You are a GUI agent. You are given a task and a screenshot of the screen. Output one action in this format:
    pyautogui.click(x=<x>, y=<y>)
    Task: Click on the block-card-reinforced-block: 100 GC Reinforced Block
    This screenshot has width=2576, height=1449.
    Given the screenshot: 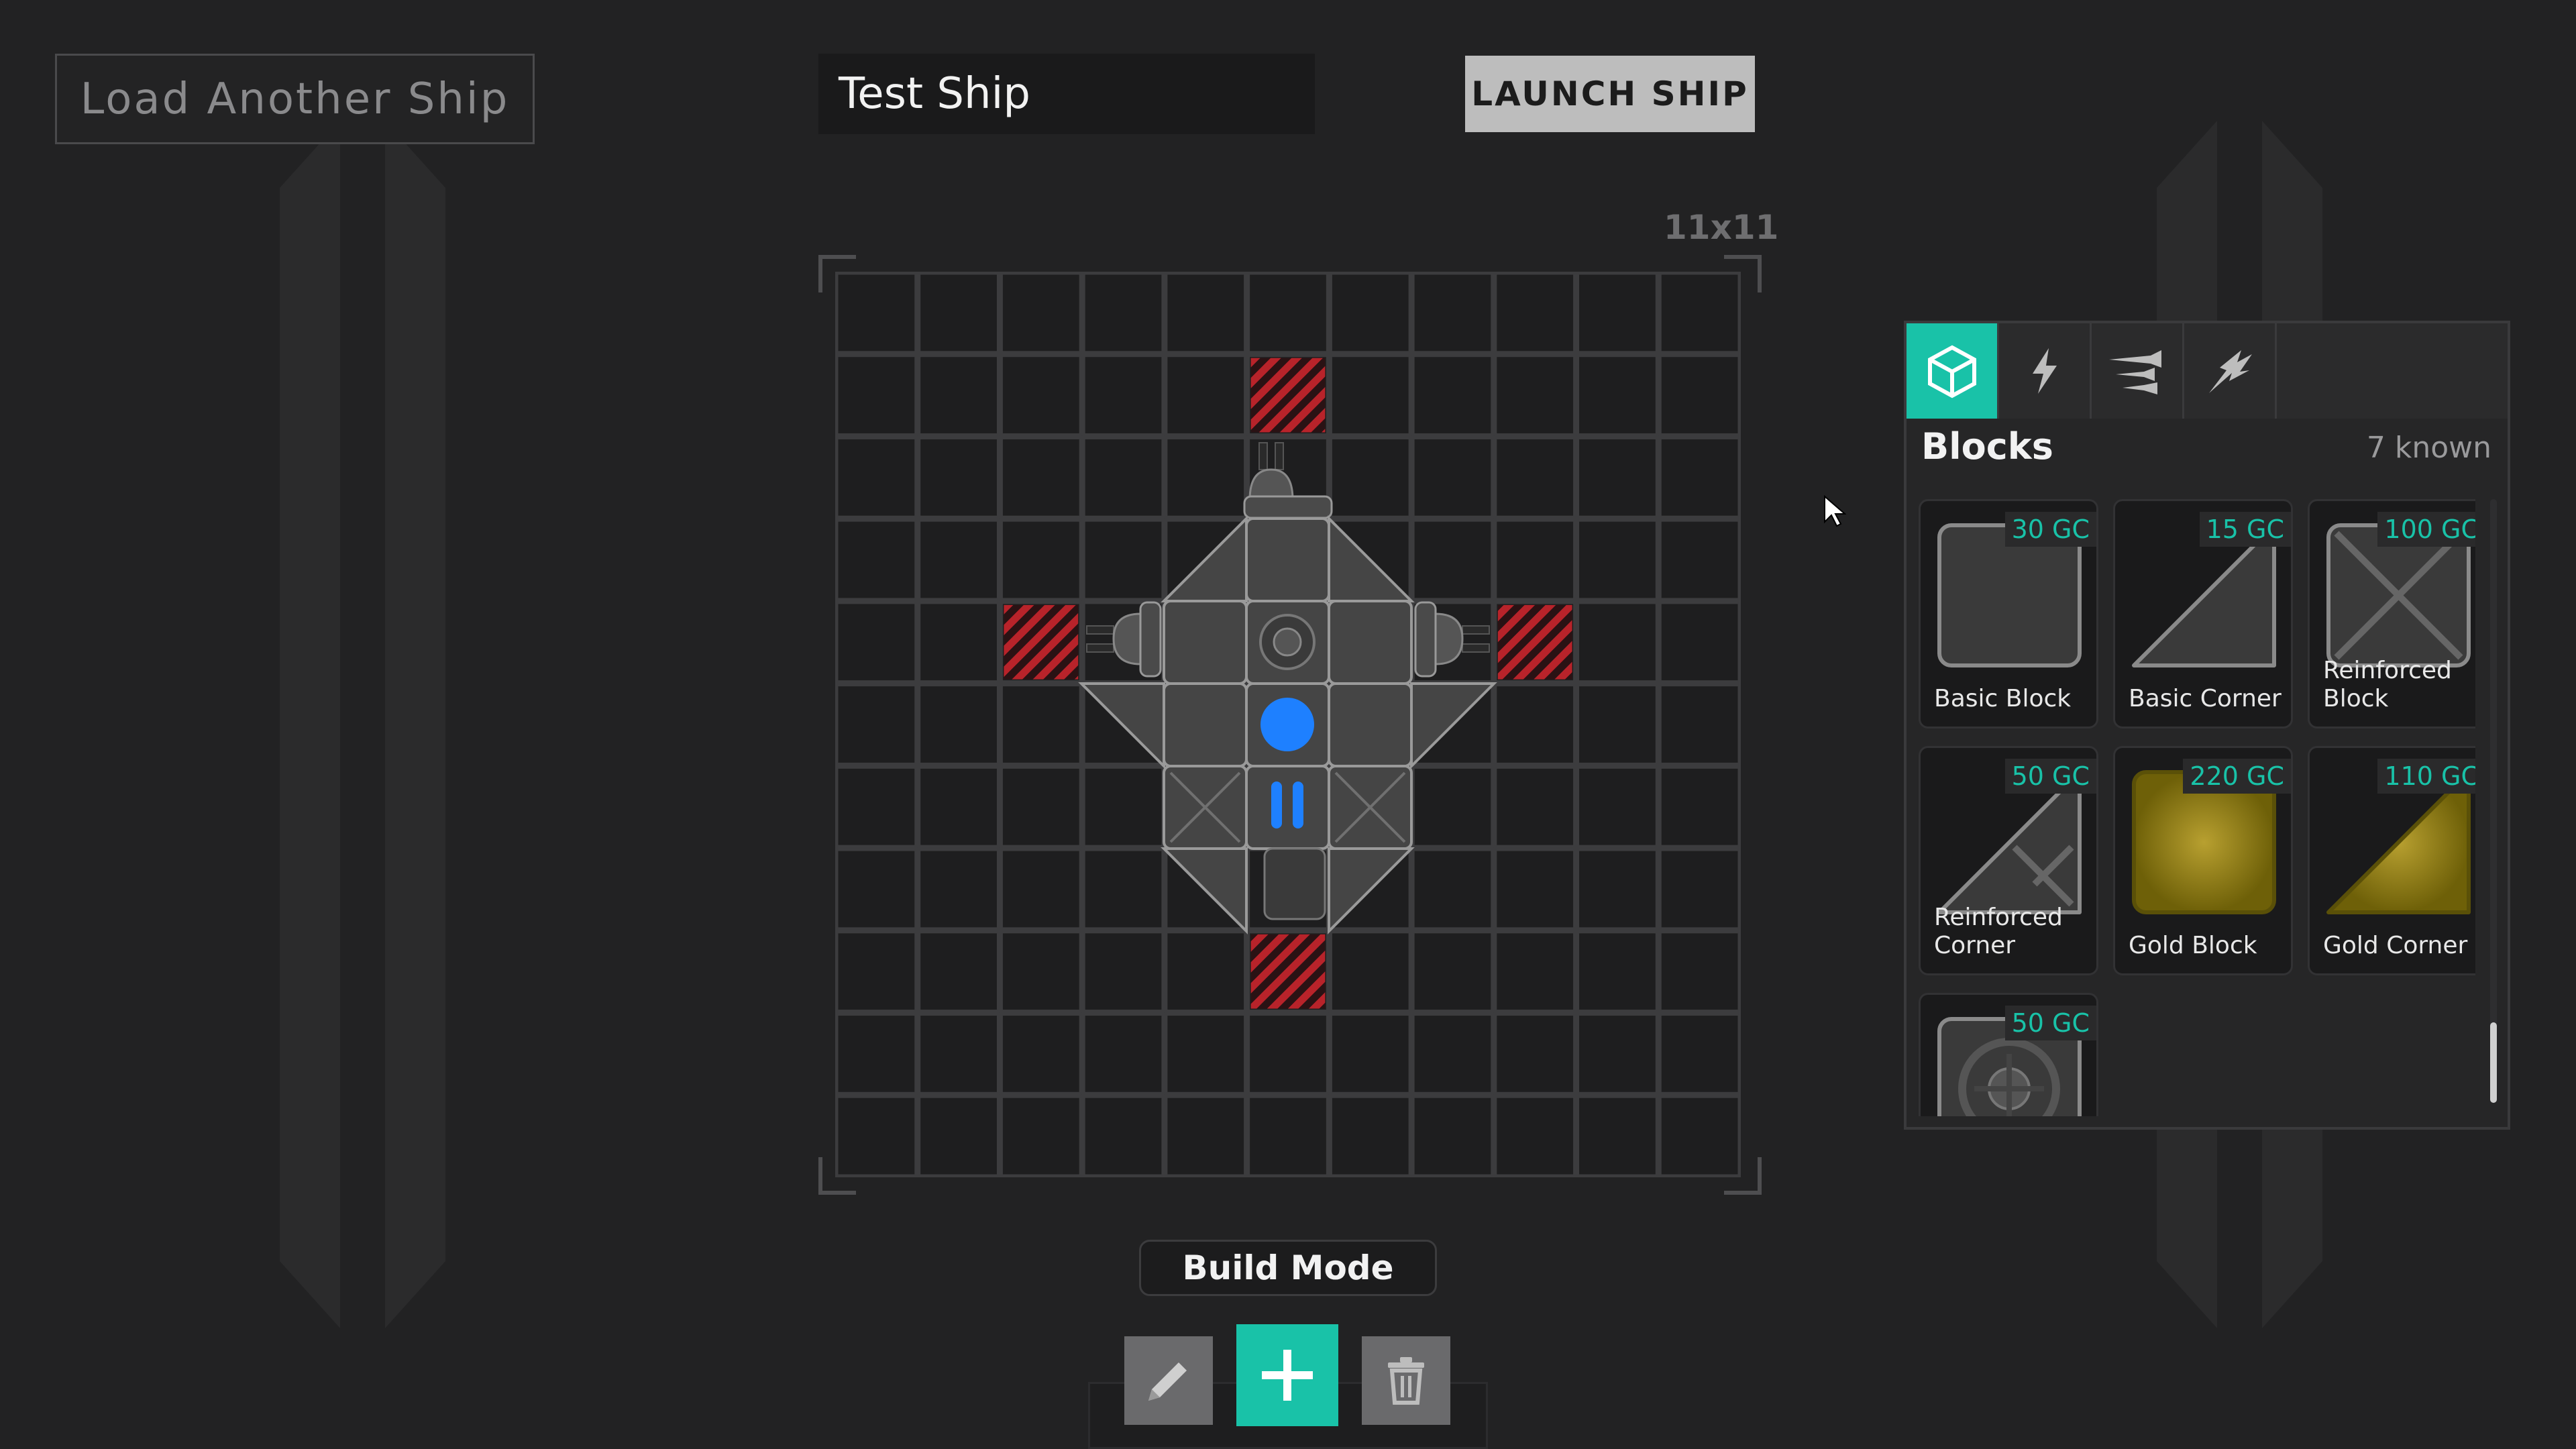 What is the action you would take?
    pyautogui.click(x=2391, y=614)
    